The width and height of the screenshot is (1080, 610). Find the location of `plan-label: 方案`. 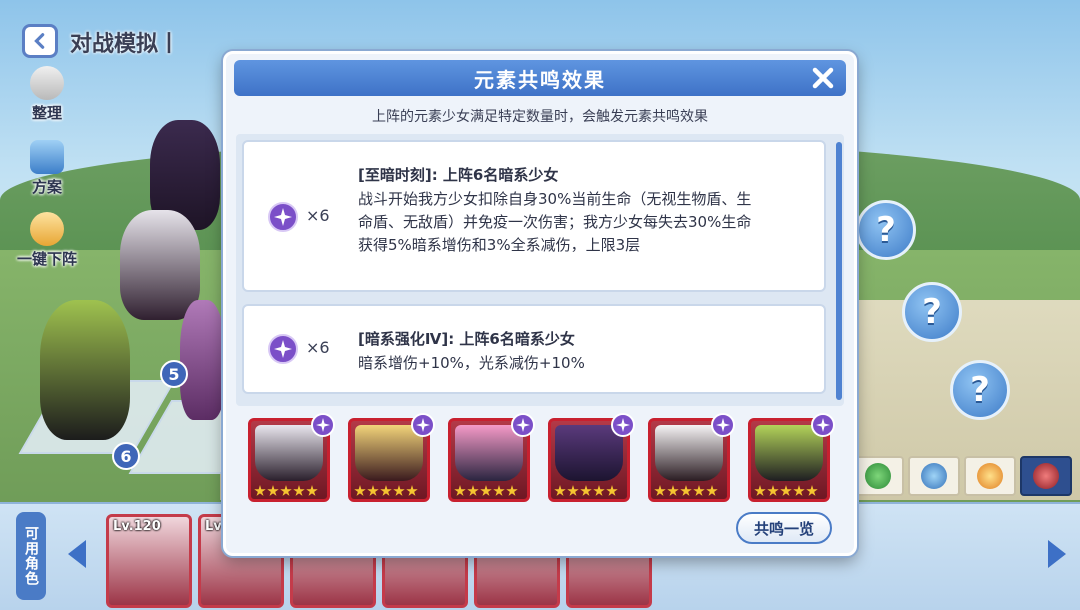

plan-label: 方案 is located at coordinates (46, 187).